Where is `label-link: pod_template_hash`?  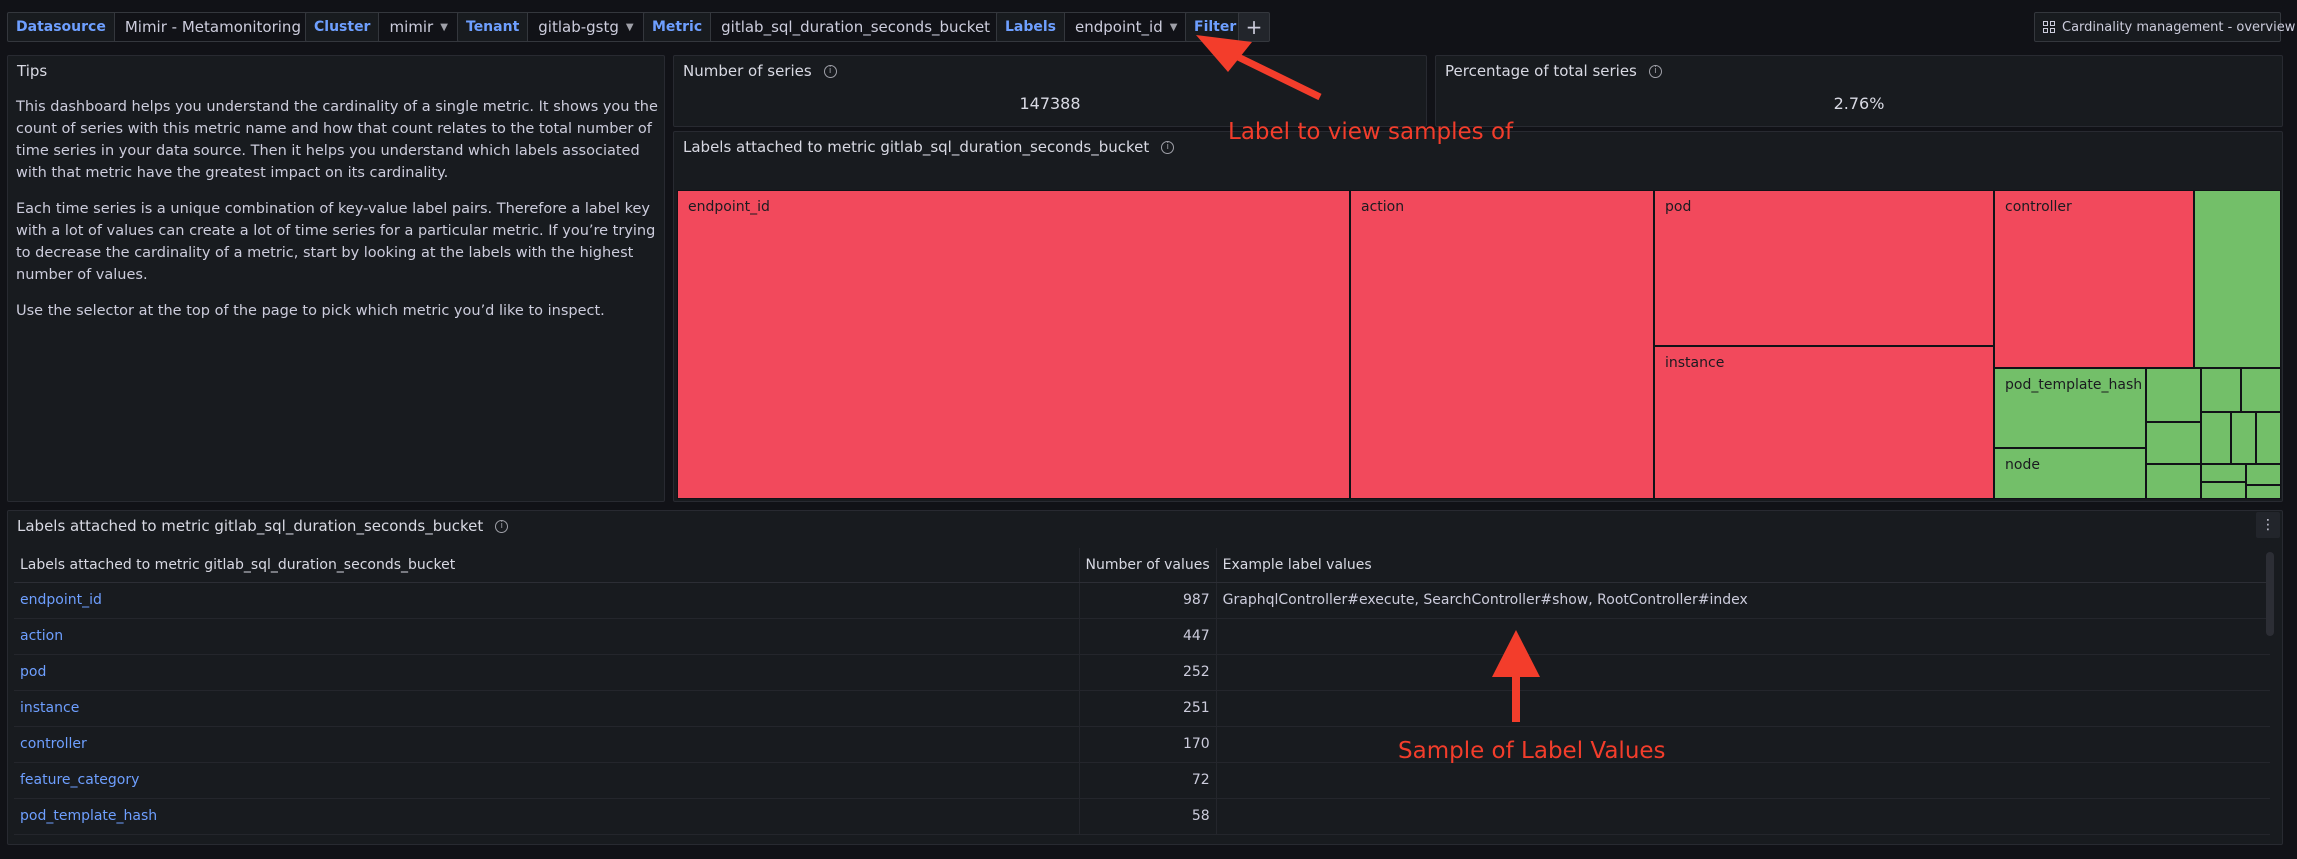
label-link: pod_template_hash is located at coordinates (546, 816).